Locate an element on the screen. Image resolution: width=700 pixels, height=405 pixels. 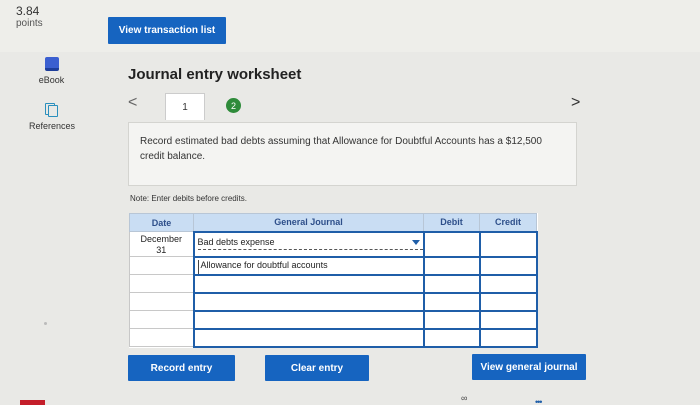
table-row: December 31 Bad debts expense is located at coordinates (333, 244).